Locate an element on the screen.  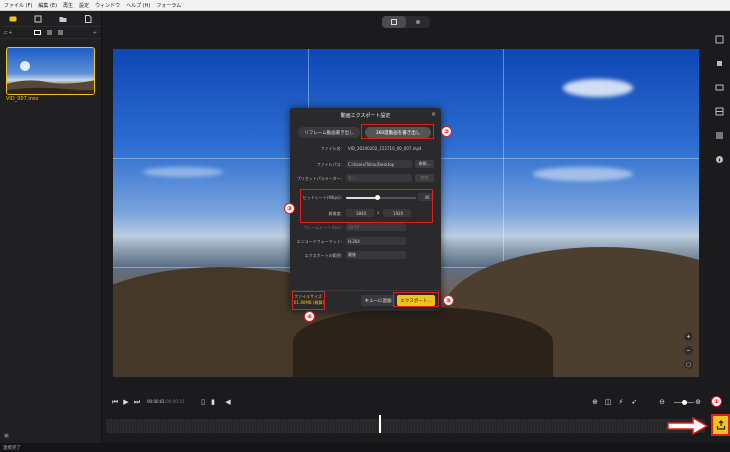
encoder-label: エンコードフォーマット: is located at coordinates (319, 241).